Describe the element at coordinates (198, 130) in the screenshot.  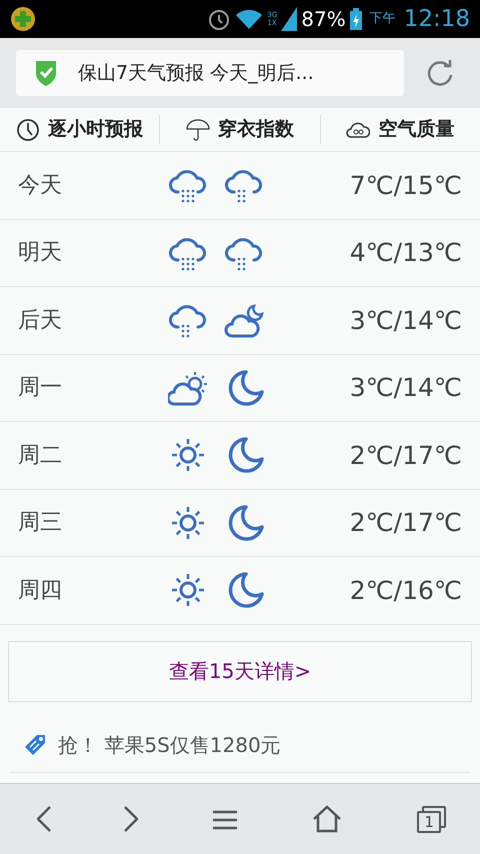
I see `umbrella-icon` at that location.